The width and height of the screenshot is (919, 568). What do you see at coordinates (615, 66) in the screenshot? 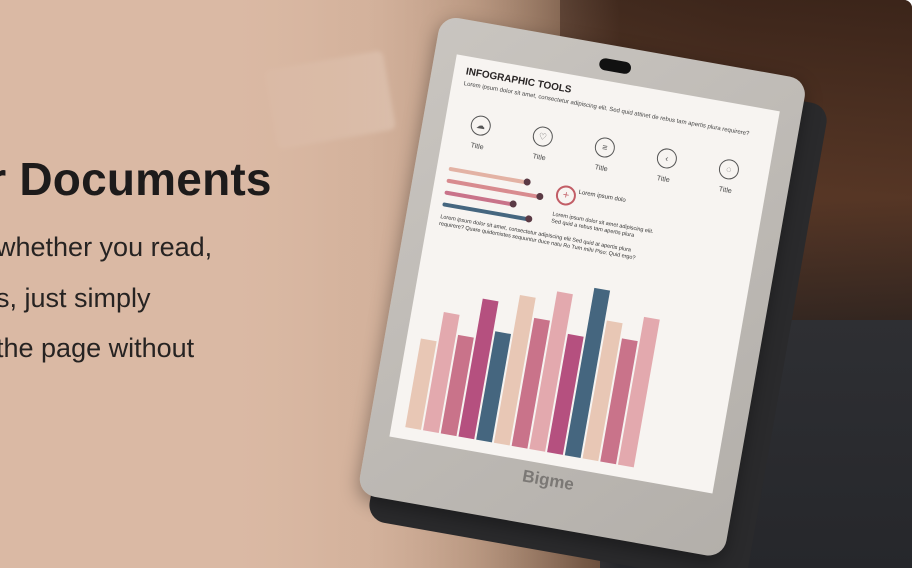
I see `camera-icon` at bounding box center [615, 66].